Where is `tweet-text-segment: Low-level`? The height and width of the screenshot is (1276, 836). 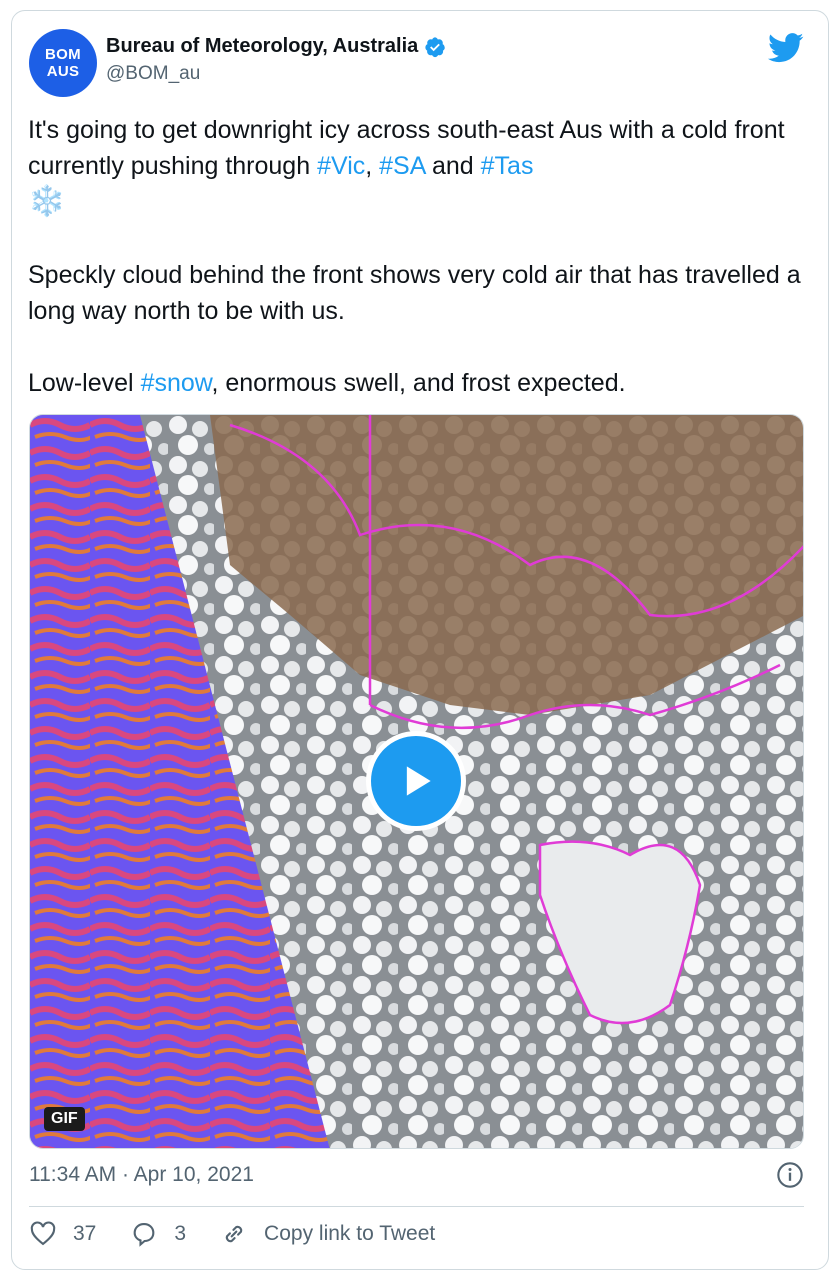
tweet-text-segment: Low-level is located at coordinates (84, 383).